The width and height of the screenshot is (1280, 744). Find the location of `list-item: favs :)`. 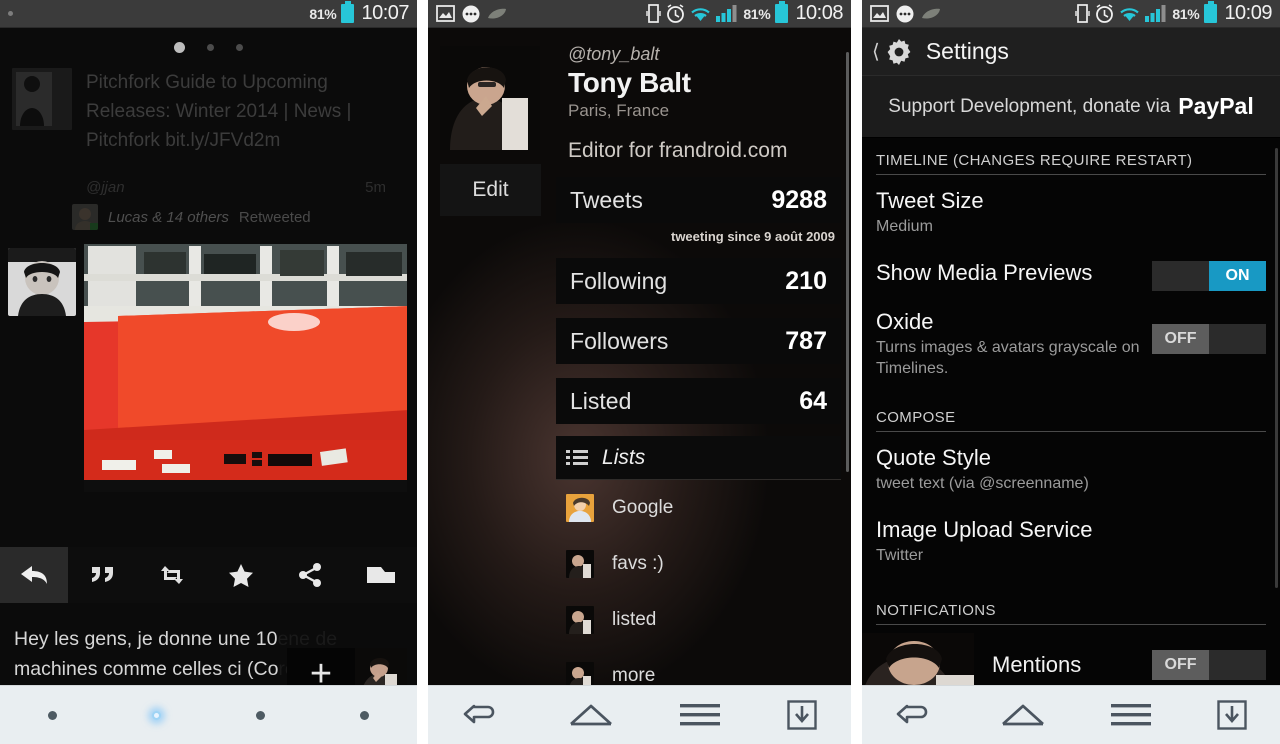

list-item: favs :) is located at coordinates (698, 564).